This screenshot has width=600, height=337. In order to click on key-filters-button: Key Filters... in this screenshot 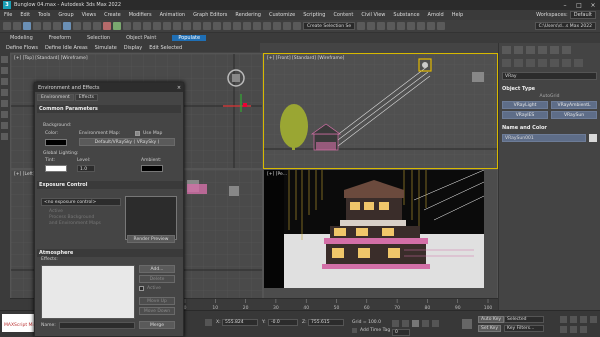, I will do `click(524, 328)`.